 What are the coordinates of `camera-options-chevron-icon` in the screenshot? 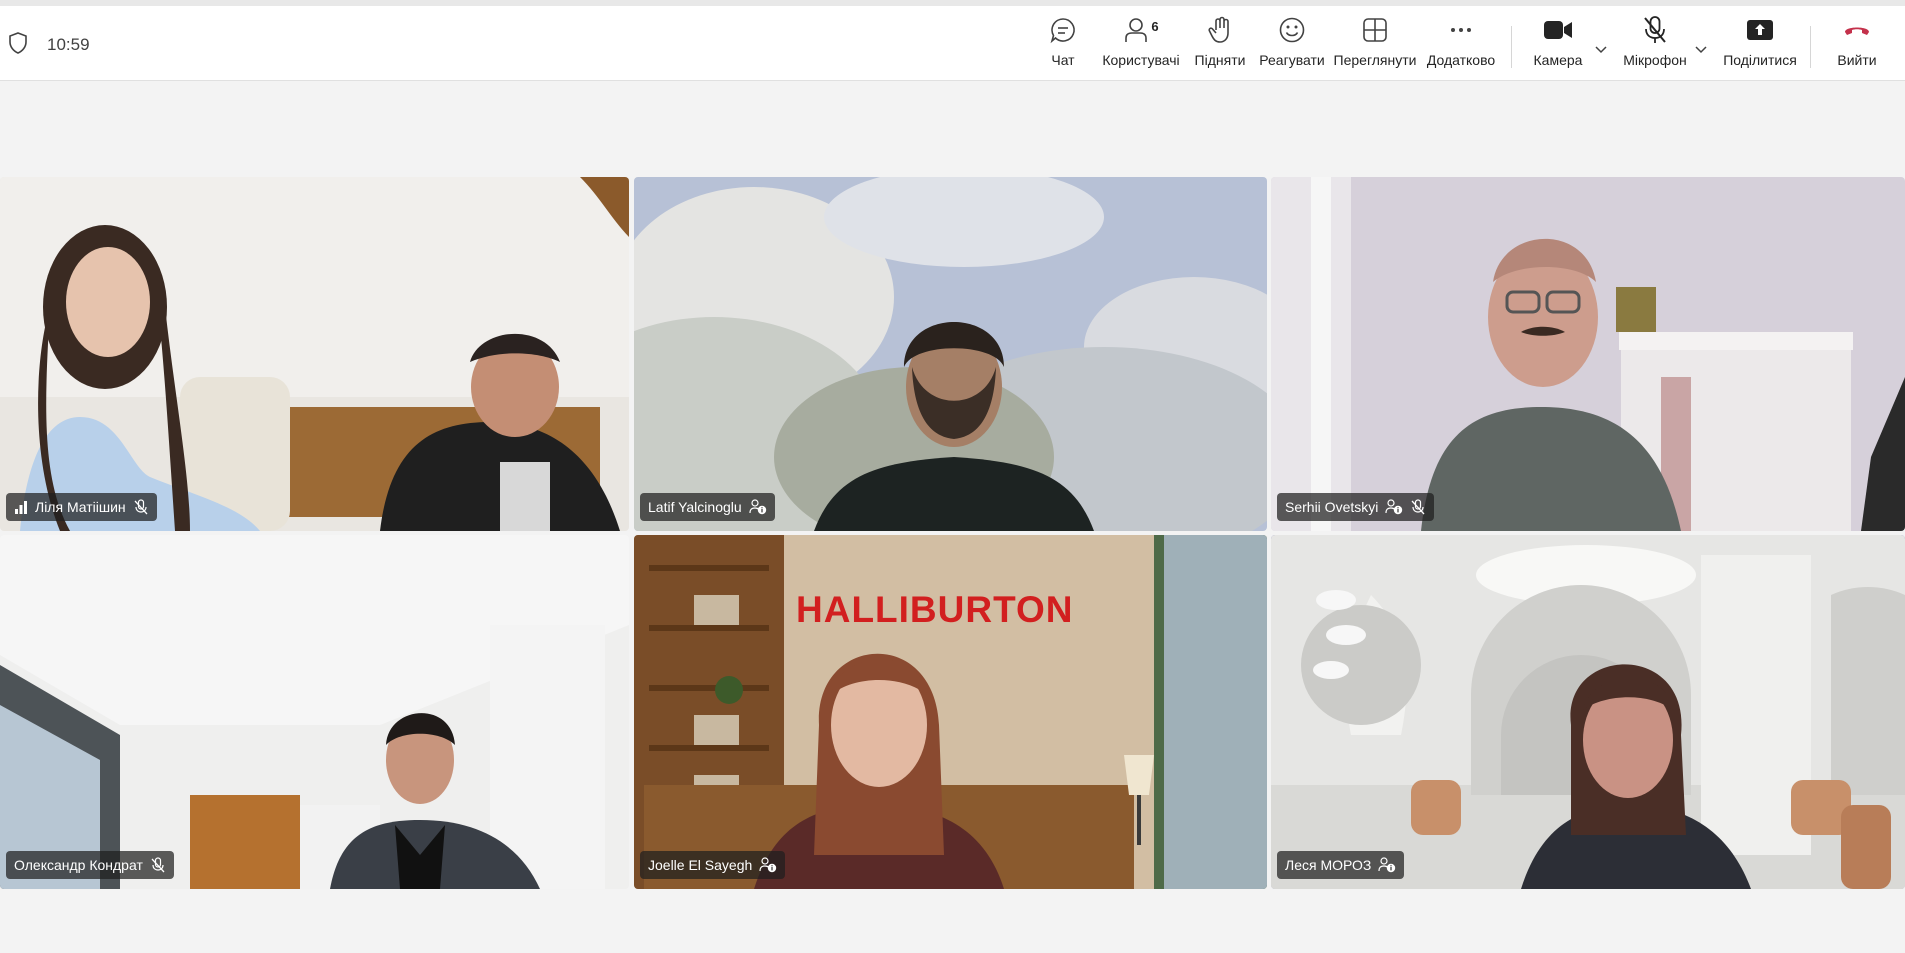 It's located at (1601, 49).